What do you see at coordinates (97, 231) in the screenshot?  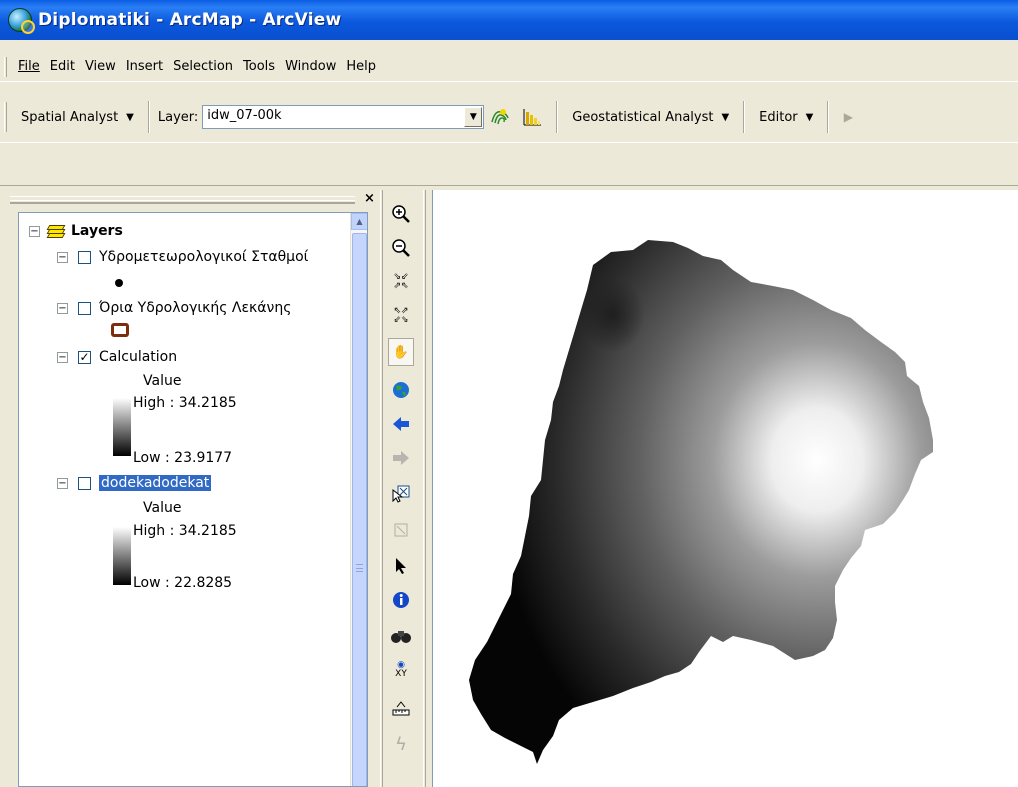 I see `toc-root-label: Layers` at bounding box center [97, 231].